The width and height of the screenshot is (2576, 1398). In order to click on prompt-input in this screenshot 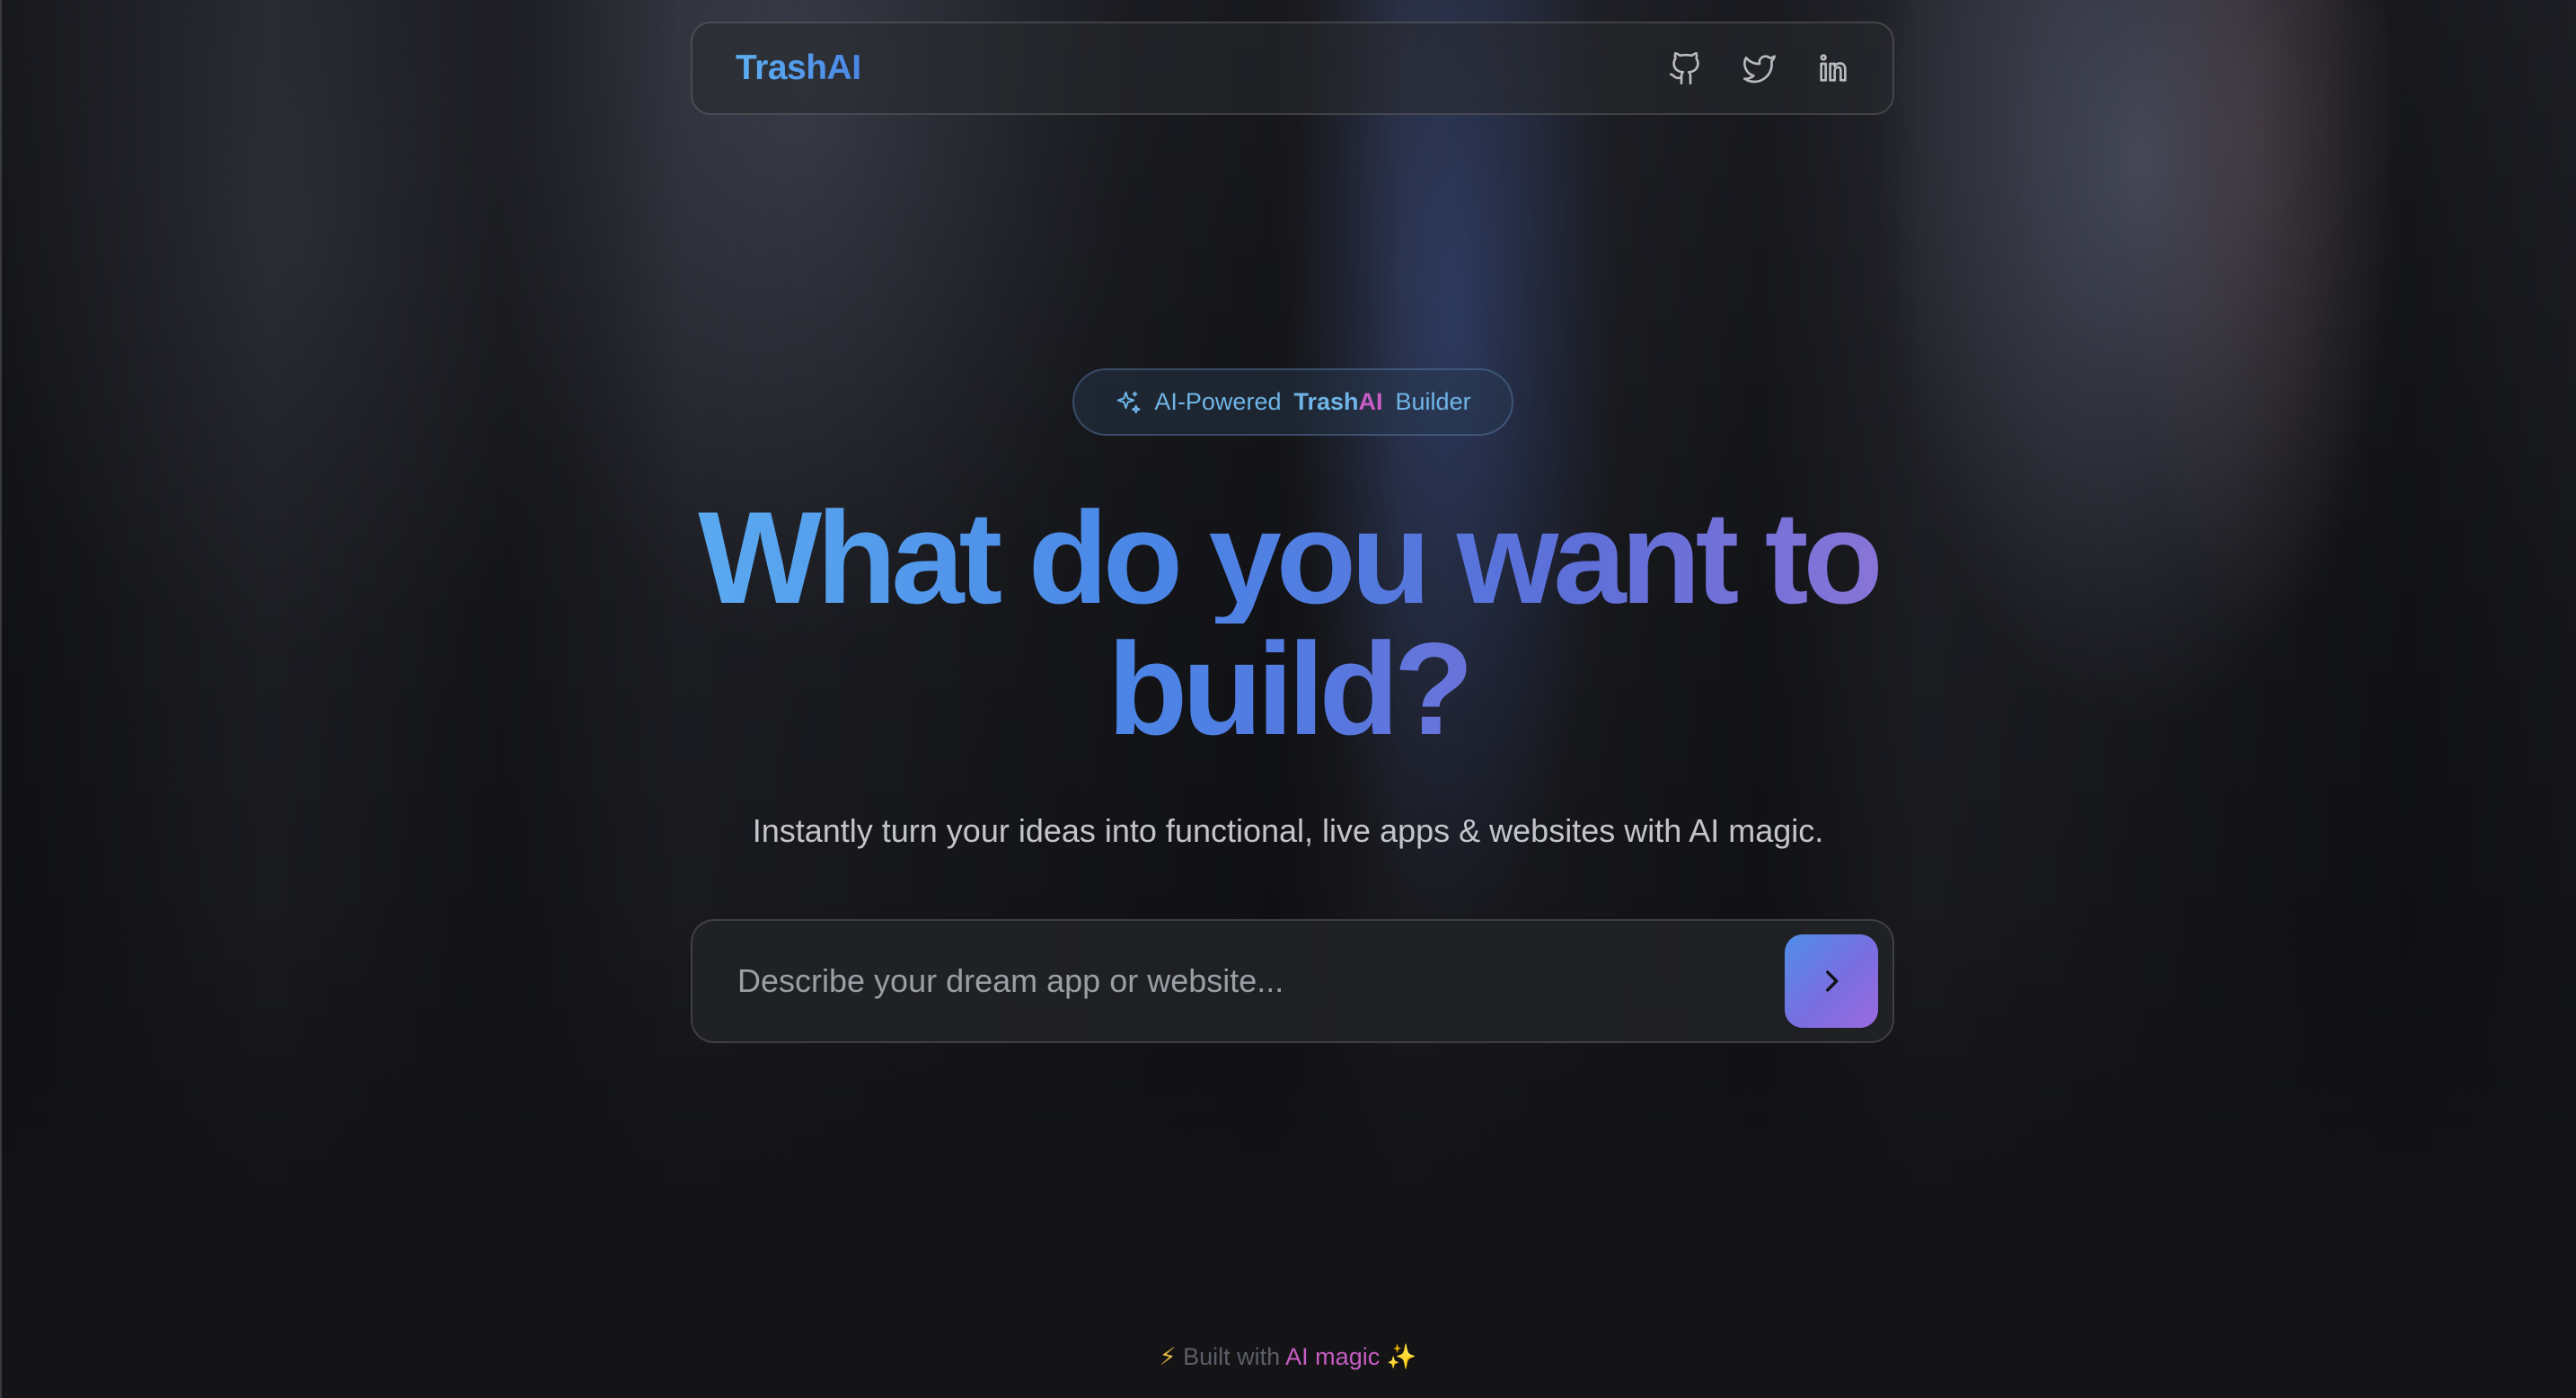, I will do `click(1260, 981)`.